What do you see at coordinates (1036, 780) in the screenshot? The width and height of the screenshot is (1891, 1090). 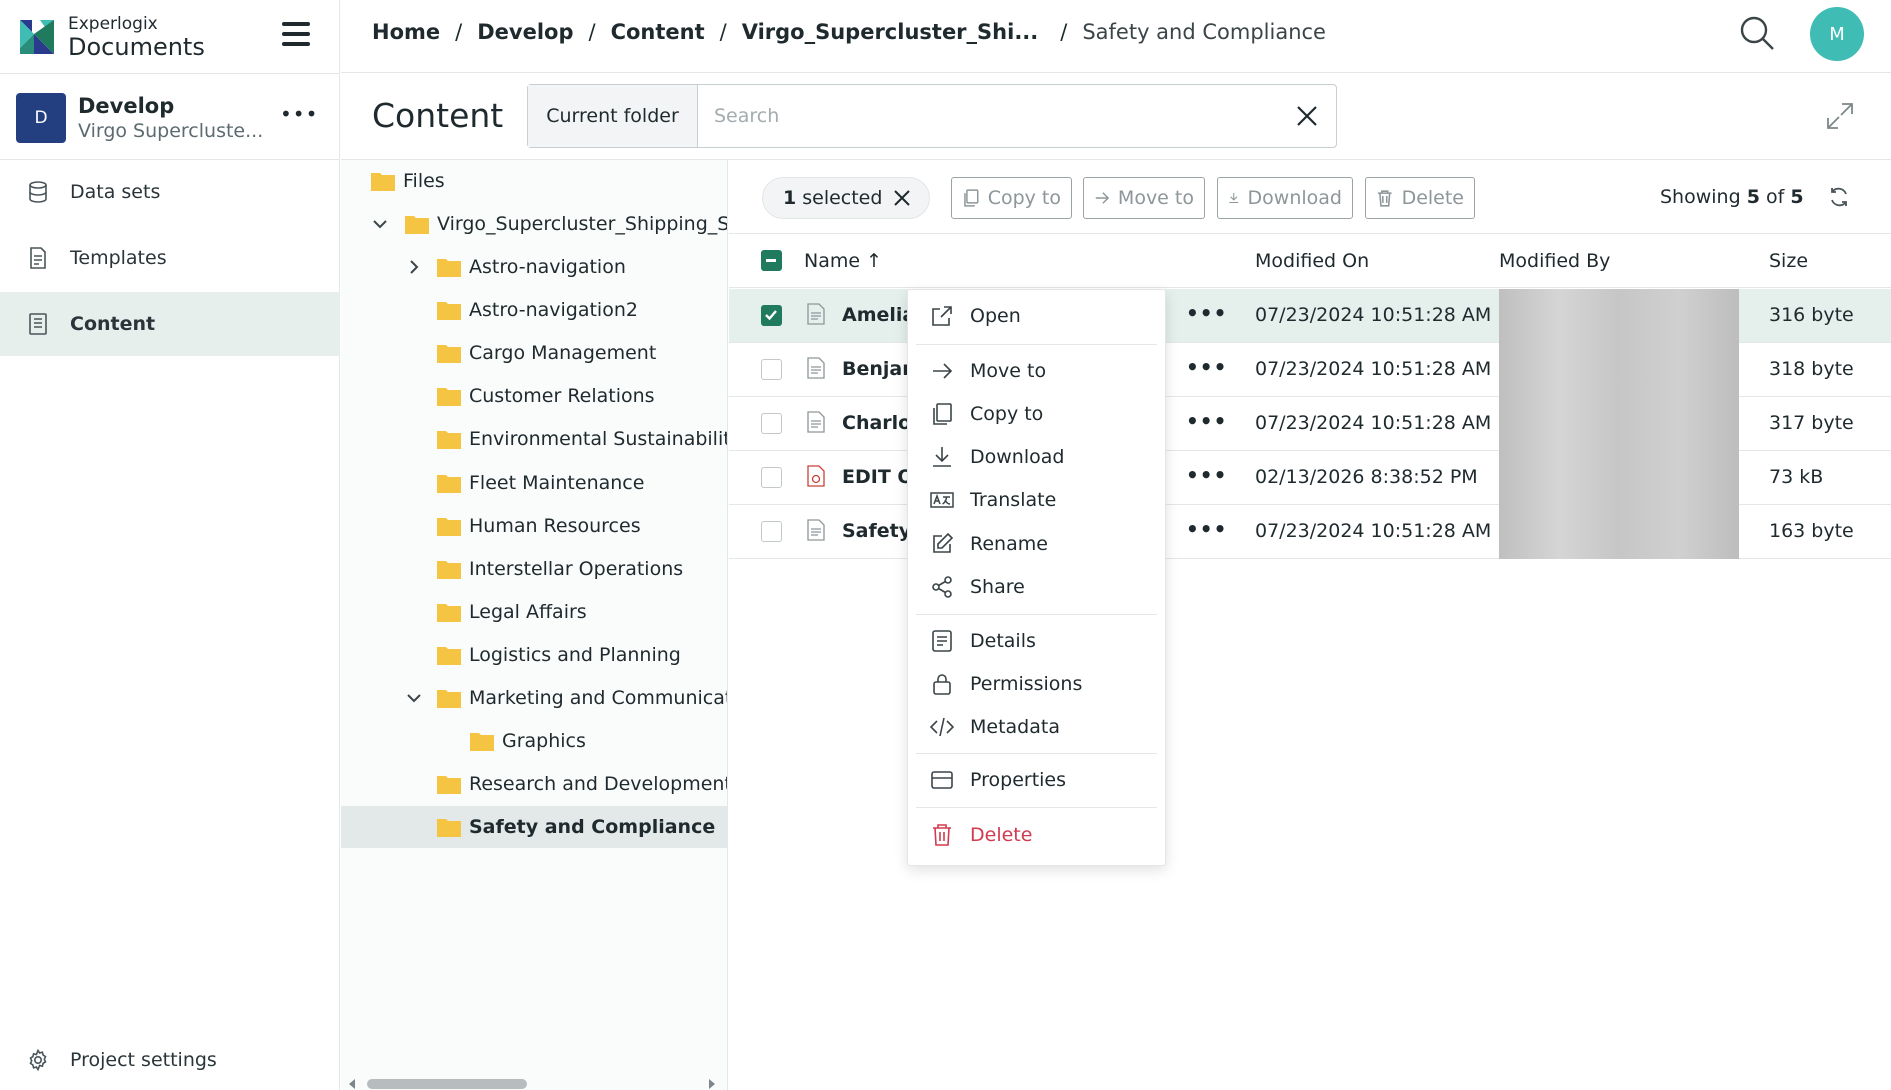 I see `menu-item-properties: Properties` at bounding box center [1036, 780].